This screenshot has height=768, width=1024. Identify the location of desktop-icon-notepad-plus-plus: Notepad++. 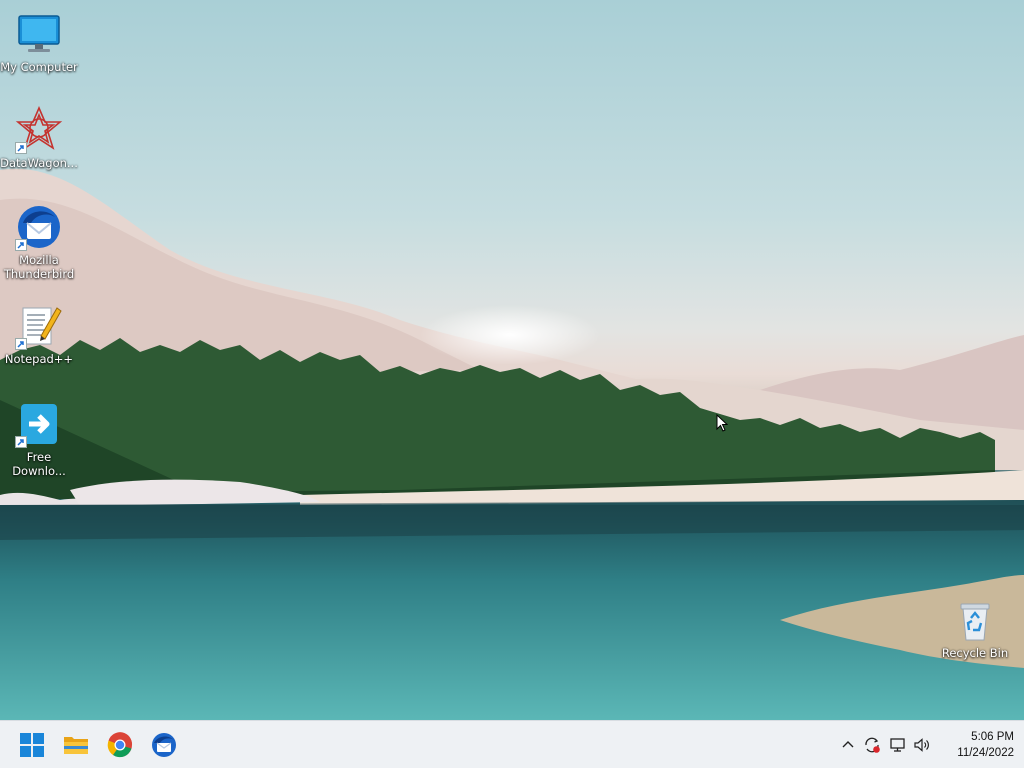
(39, 334).